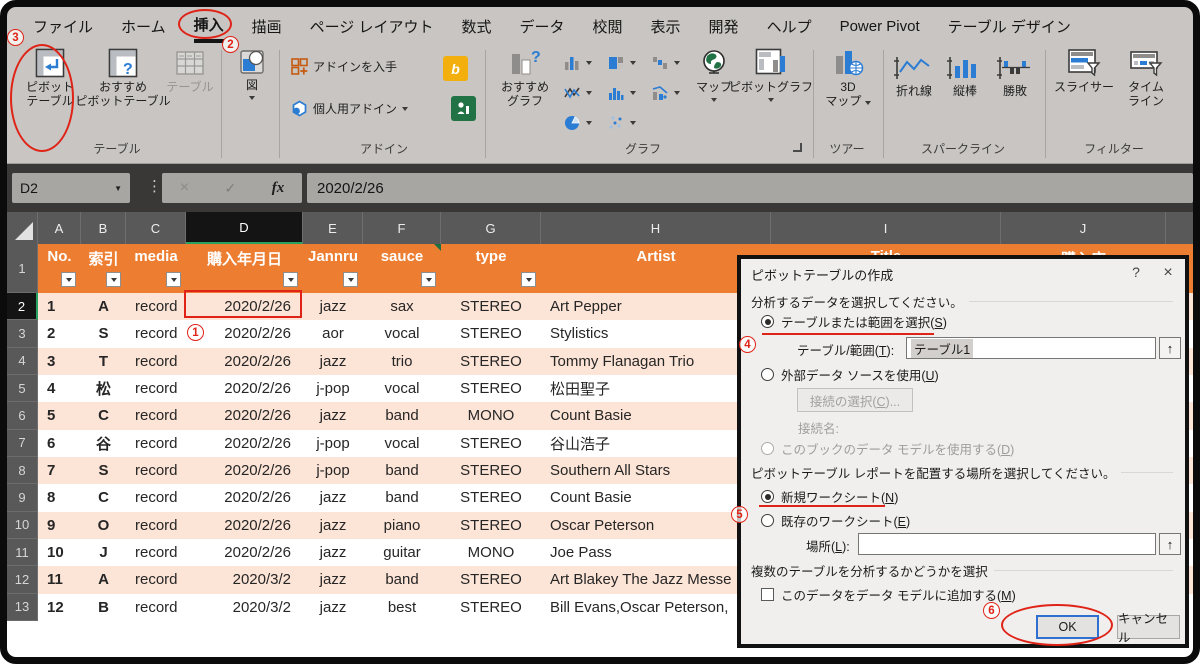  What do you see at coordinates (59, 228) in the screenshot?
I see `column-header-A: A` at bounding box center [59, 228].